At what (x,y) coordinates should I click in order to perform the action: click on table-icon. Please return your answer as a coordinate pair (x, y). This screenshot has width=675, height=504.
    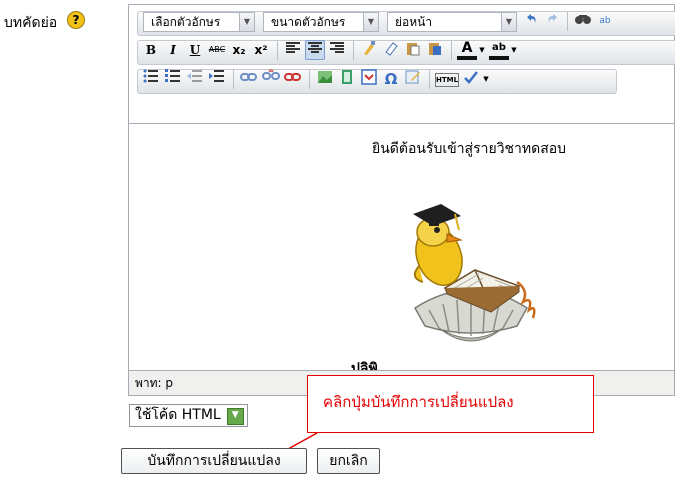
    Looking at the image, I should click on (369, 79).